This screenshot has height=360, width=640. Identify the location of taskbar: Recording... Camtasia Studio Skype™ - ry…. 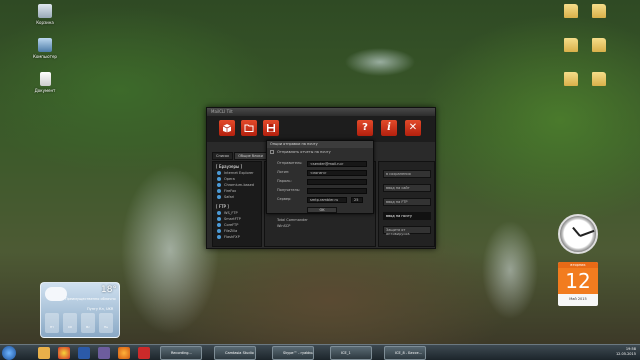
(320, 352).